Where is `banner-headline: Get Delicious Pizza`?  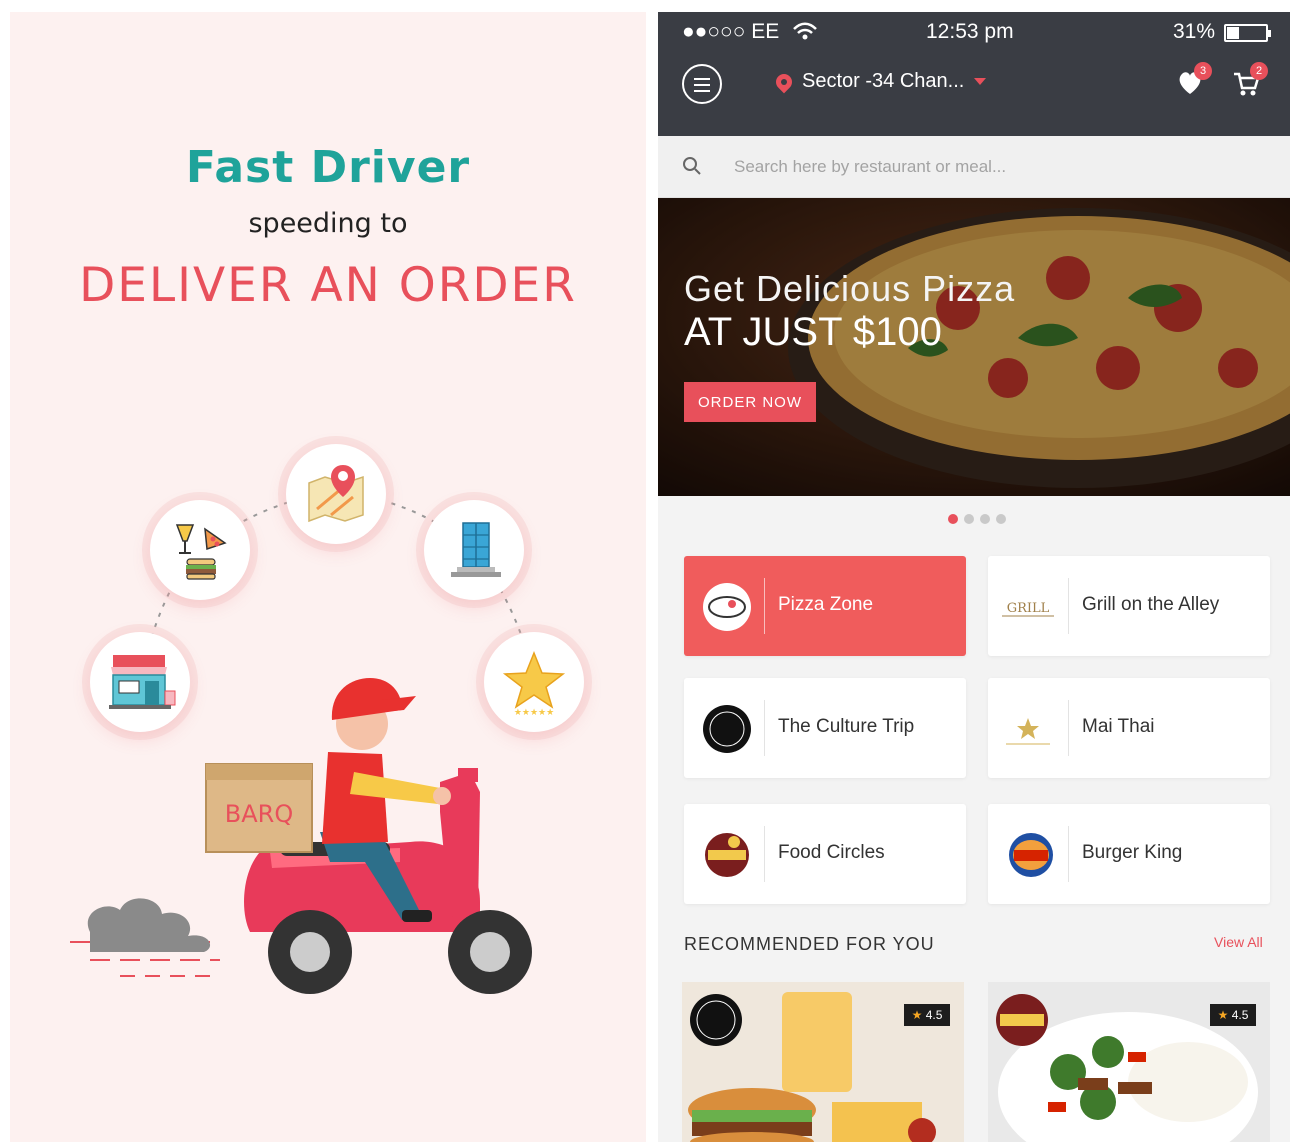
banner-headline: Get Delicious Pizza is located at coordinates (850, 288).